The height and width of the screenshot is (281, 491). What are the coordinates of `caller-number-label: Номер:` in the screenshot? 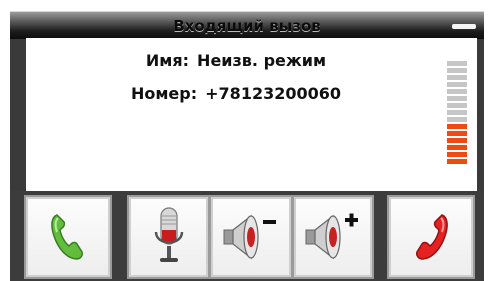 It's located at (164, 93).